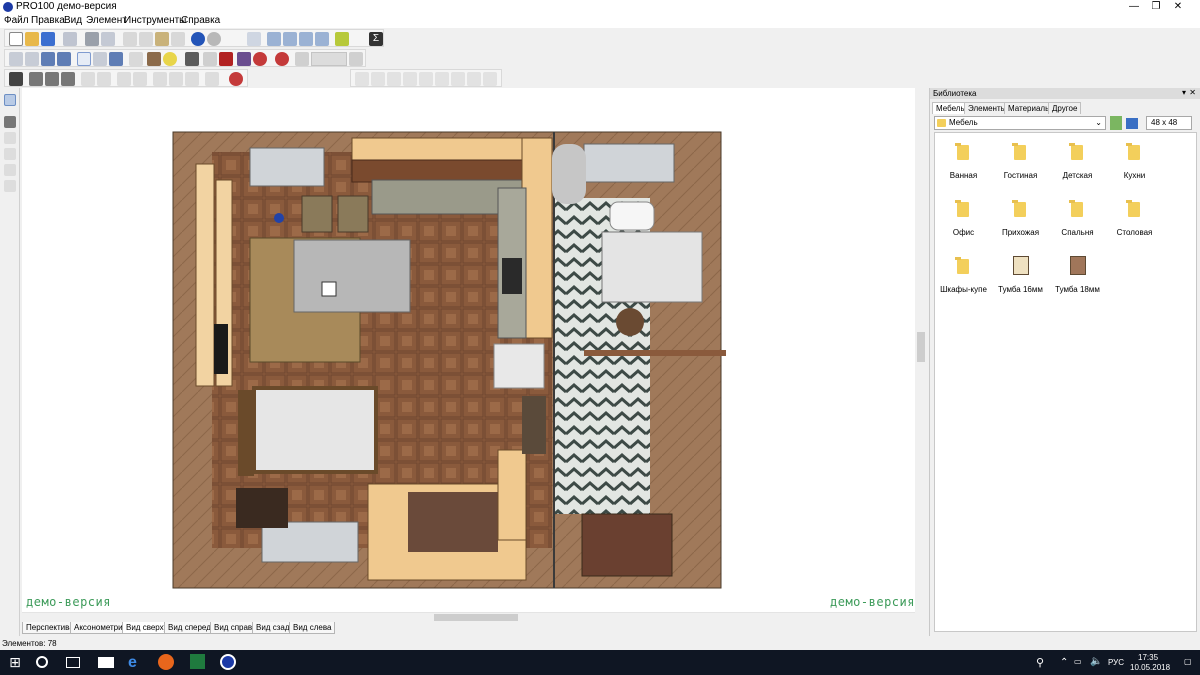 Image resolution: width=1200 pixels, height=675 pixels. I want to click on vertical-scrollbar, so click(921, 350).